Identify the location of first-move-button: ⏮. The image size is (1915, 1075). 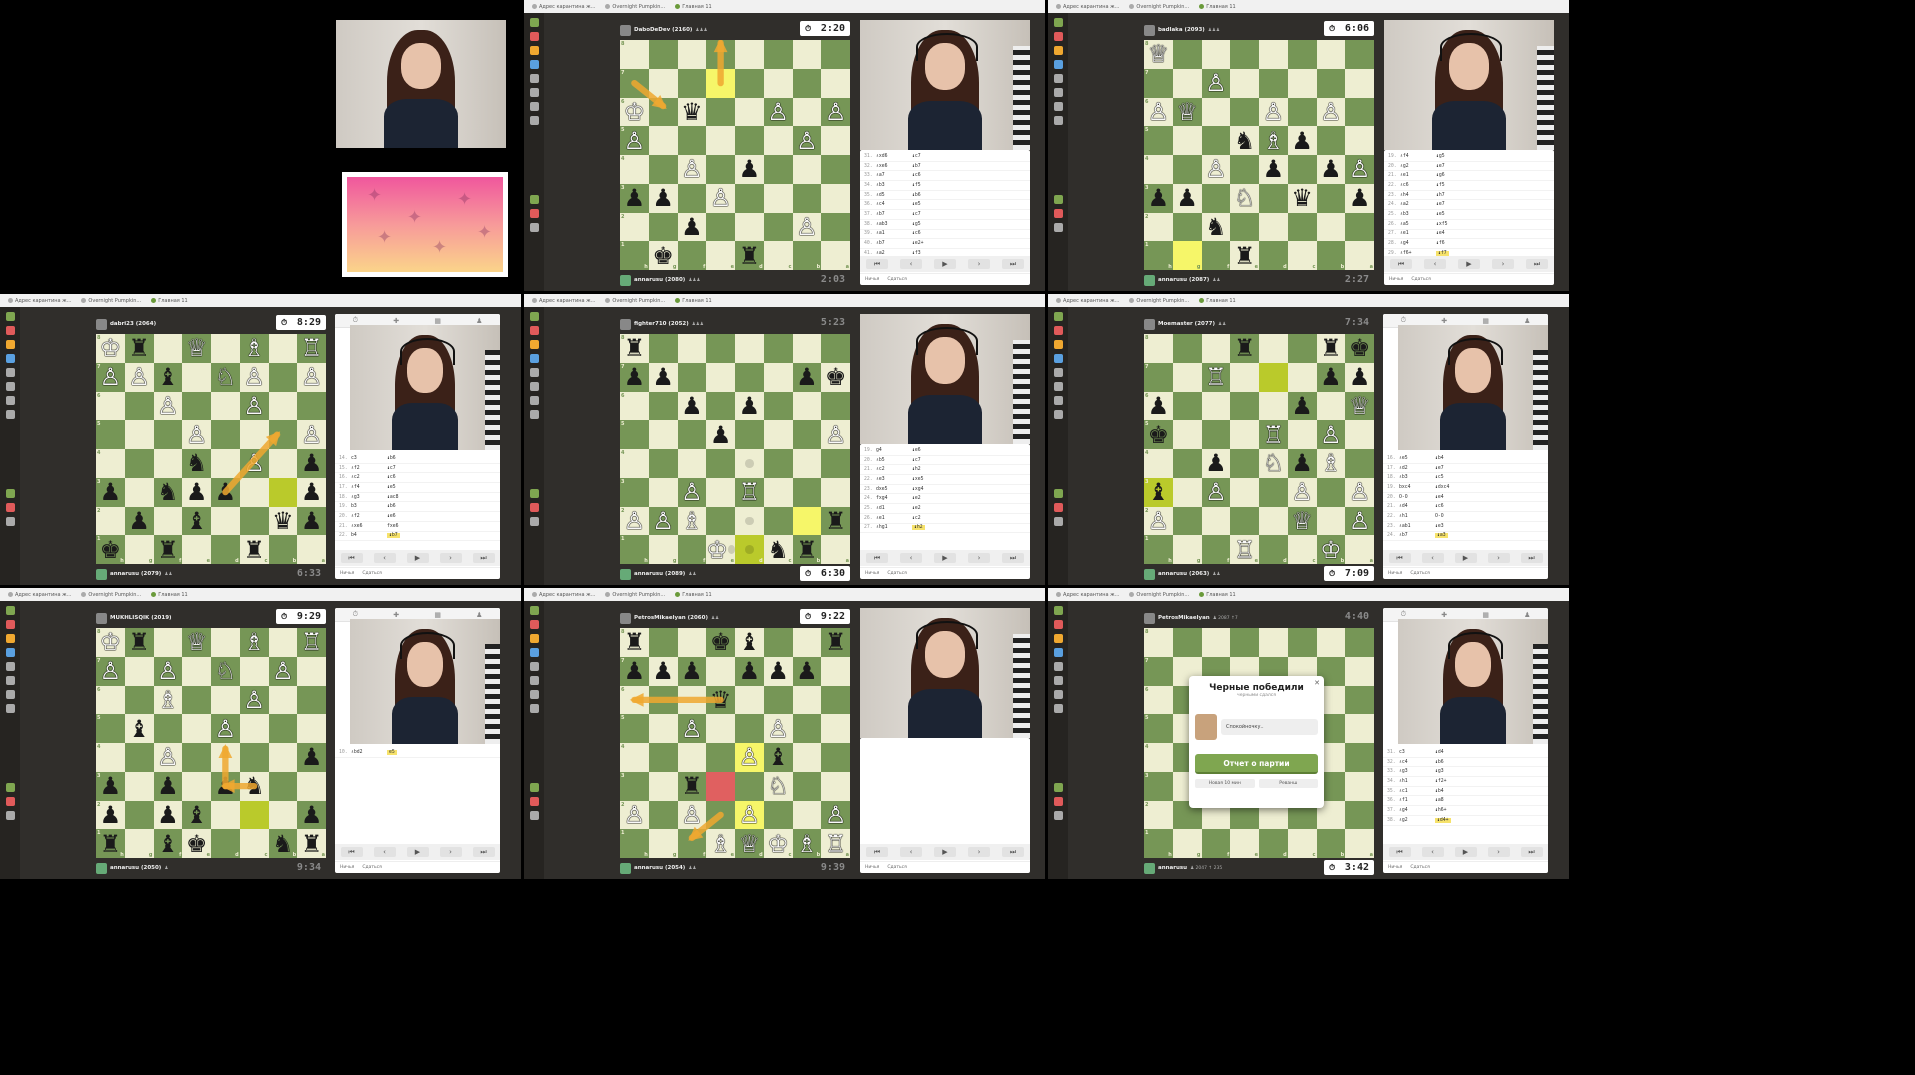
(877, 558).